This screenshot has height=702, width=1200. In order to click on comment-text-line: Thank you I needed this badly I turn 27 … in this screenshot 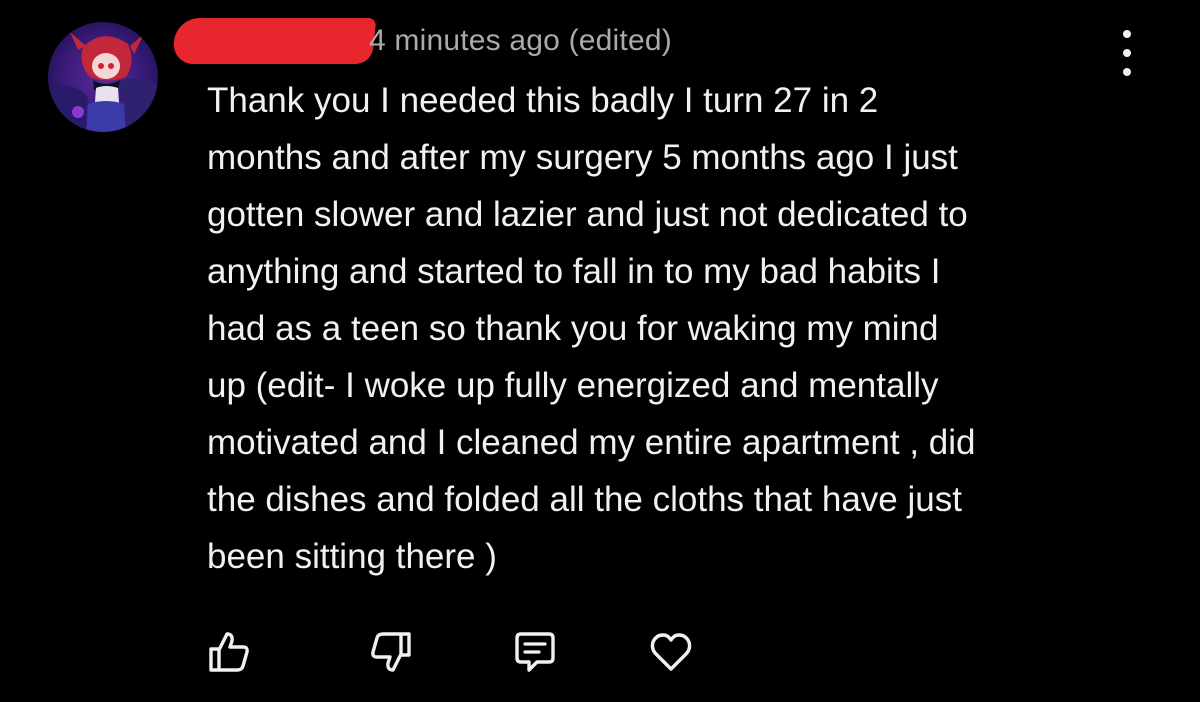, I will do `click(543, 100)`.